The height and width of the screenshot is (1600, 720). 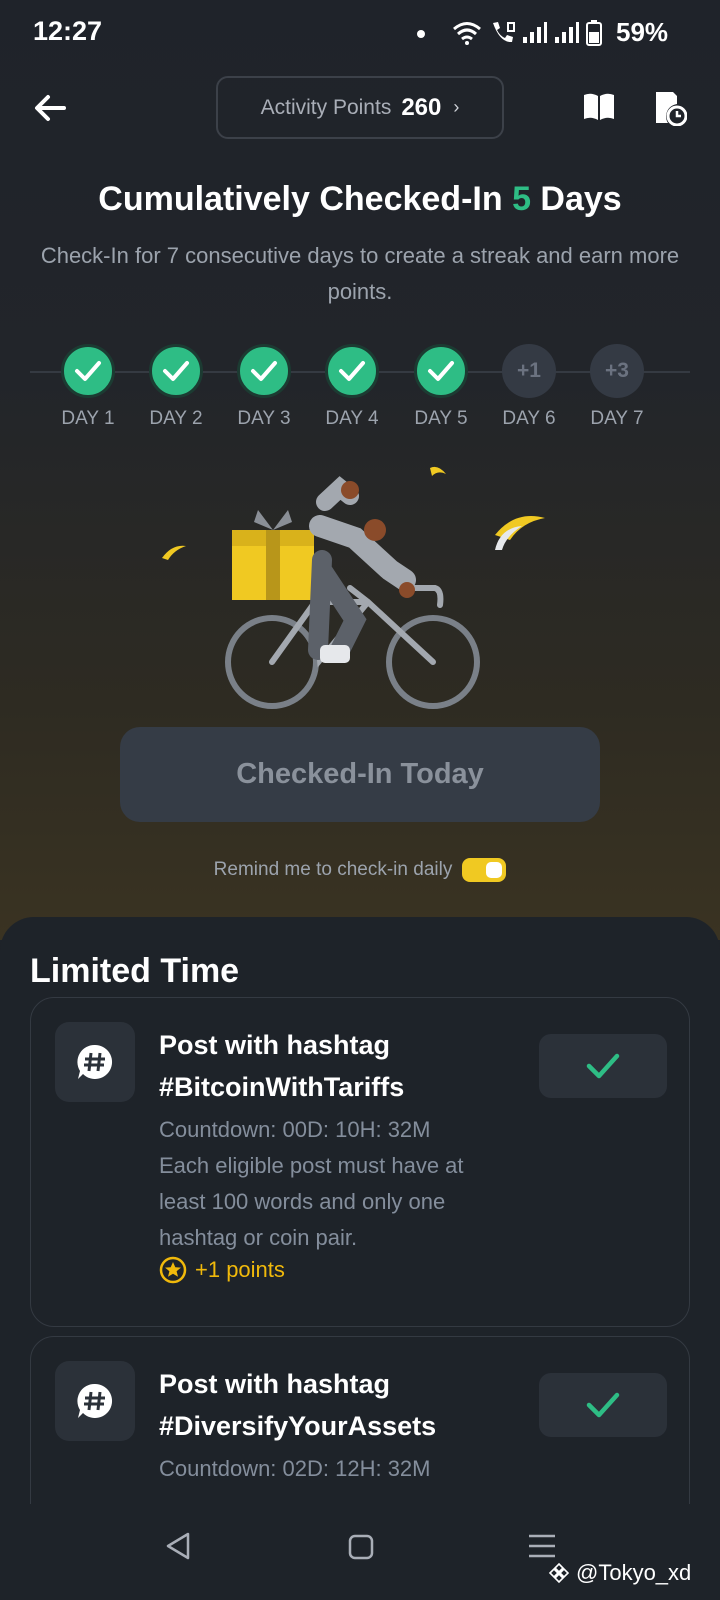 I want to click on book-icon, so click(x=599, y=106).